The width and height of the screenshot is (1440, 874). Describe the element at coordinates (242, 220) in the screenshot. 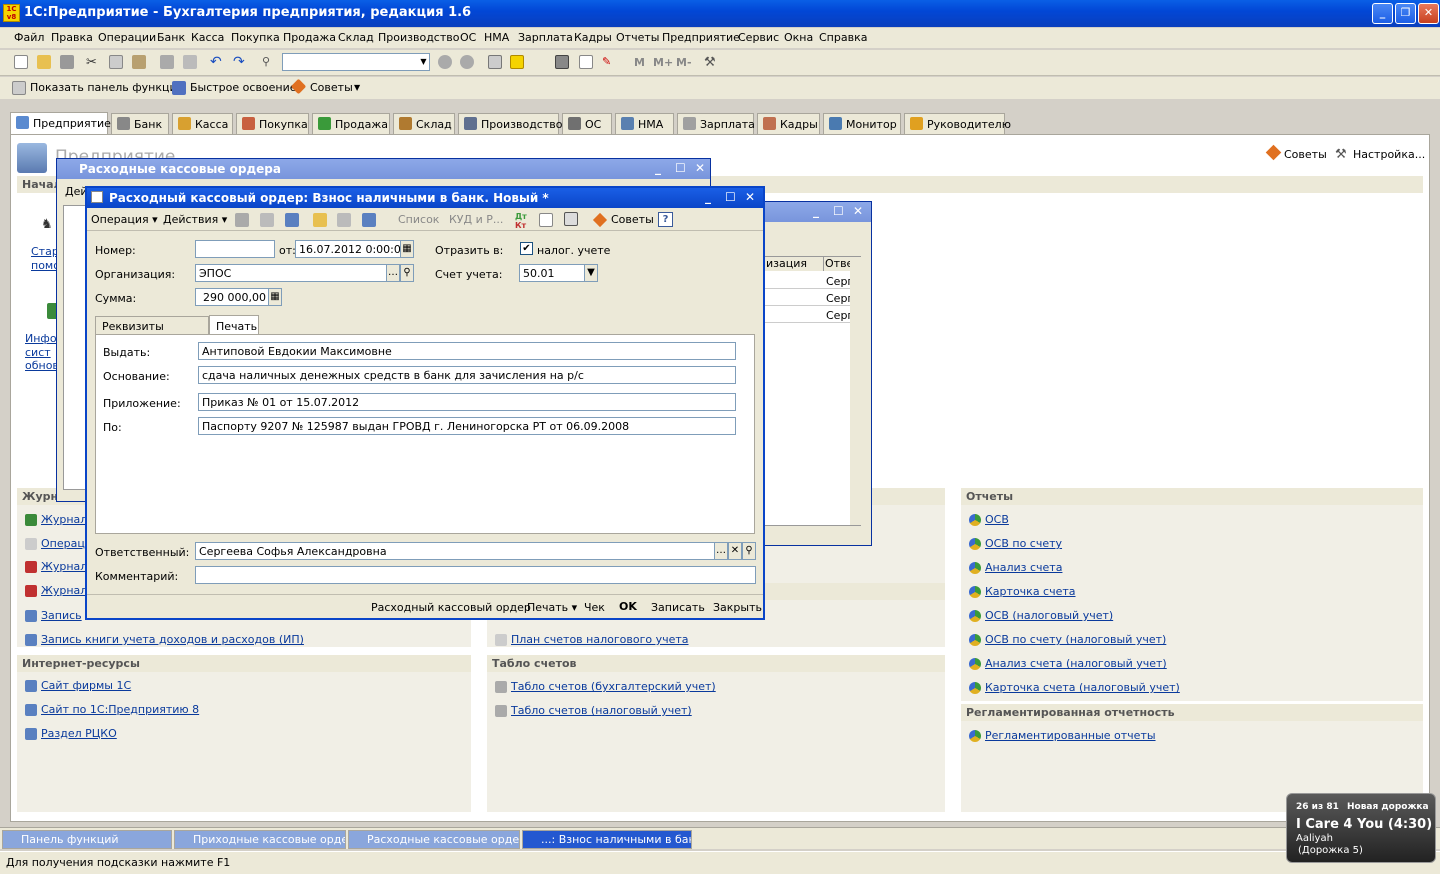

I see `add-icon` at that location.